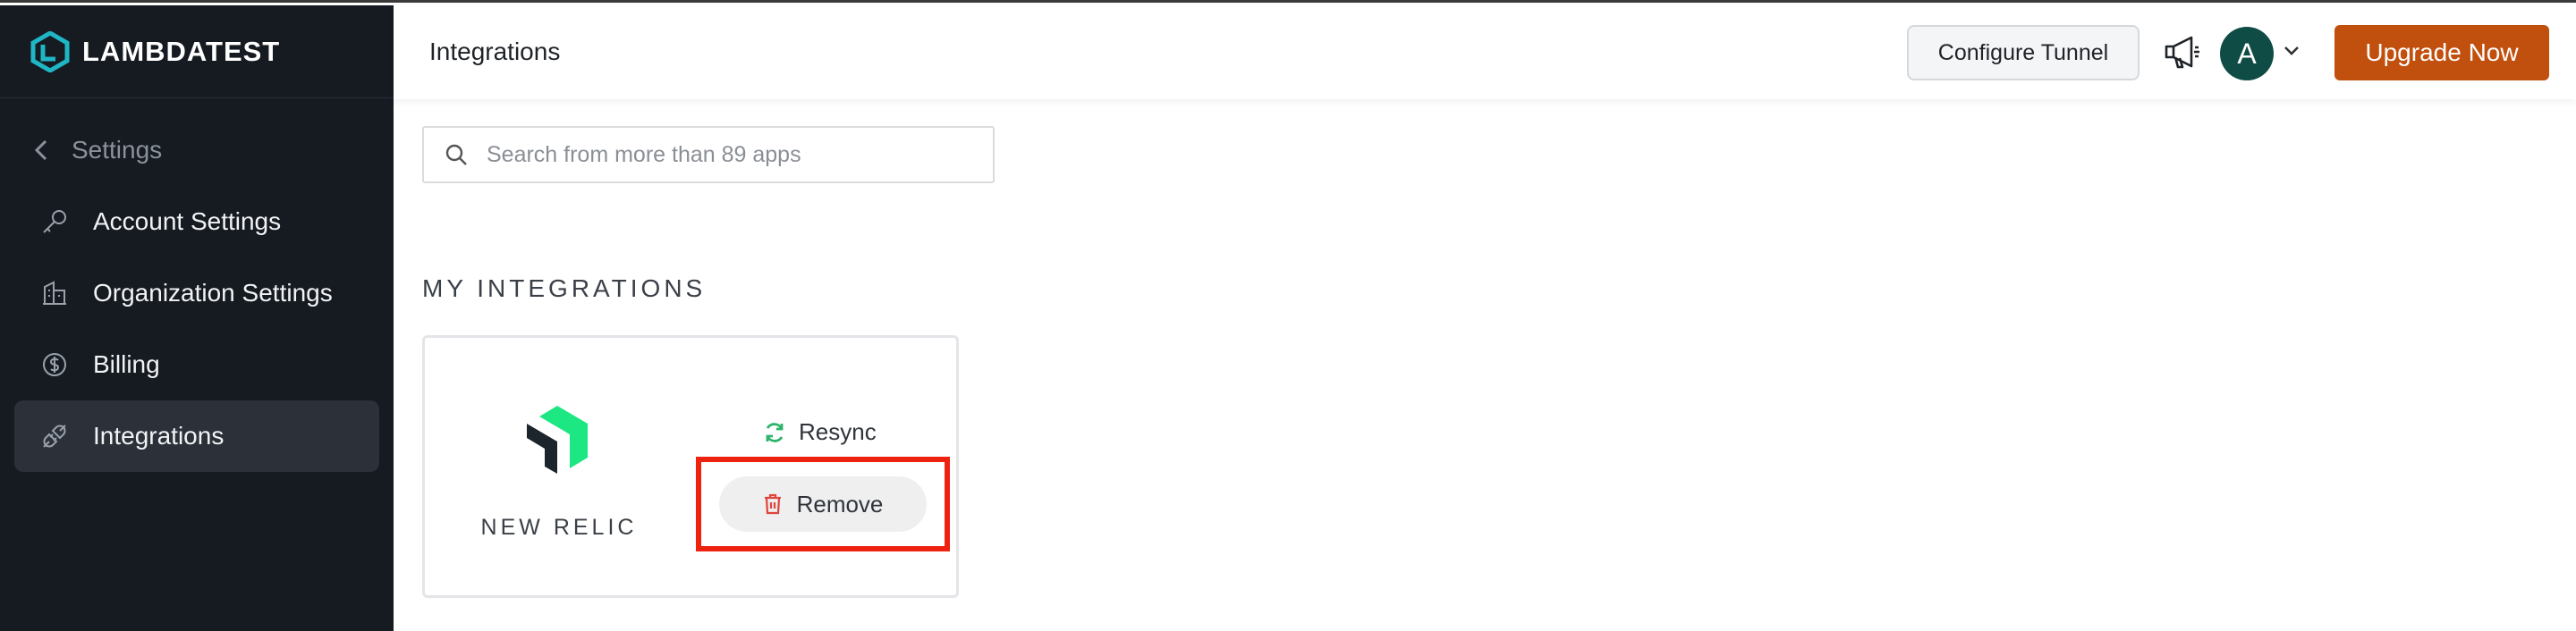 Image resolution: width=2576 pixels, height=631 pixels. I want to click on sidebar-item-integrations: Integrations, so click(196, 436).